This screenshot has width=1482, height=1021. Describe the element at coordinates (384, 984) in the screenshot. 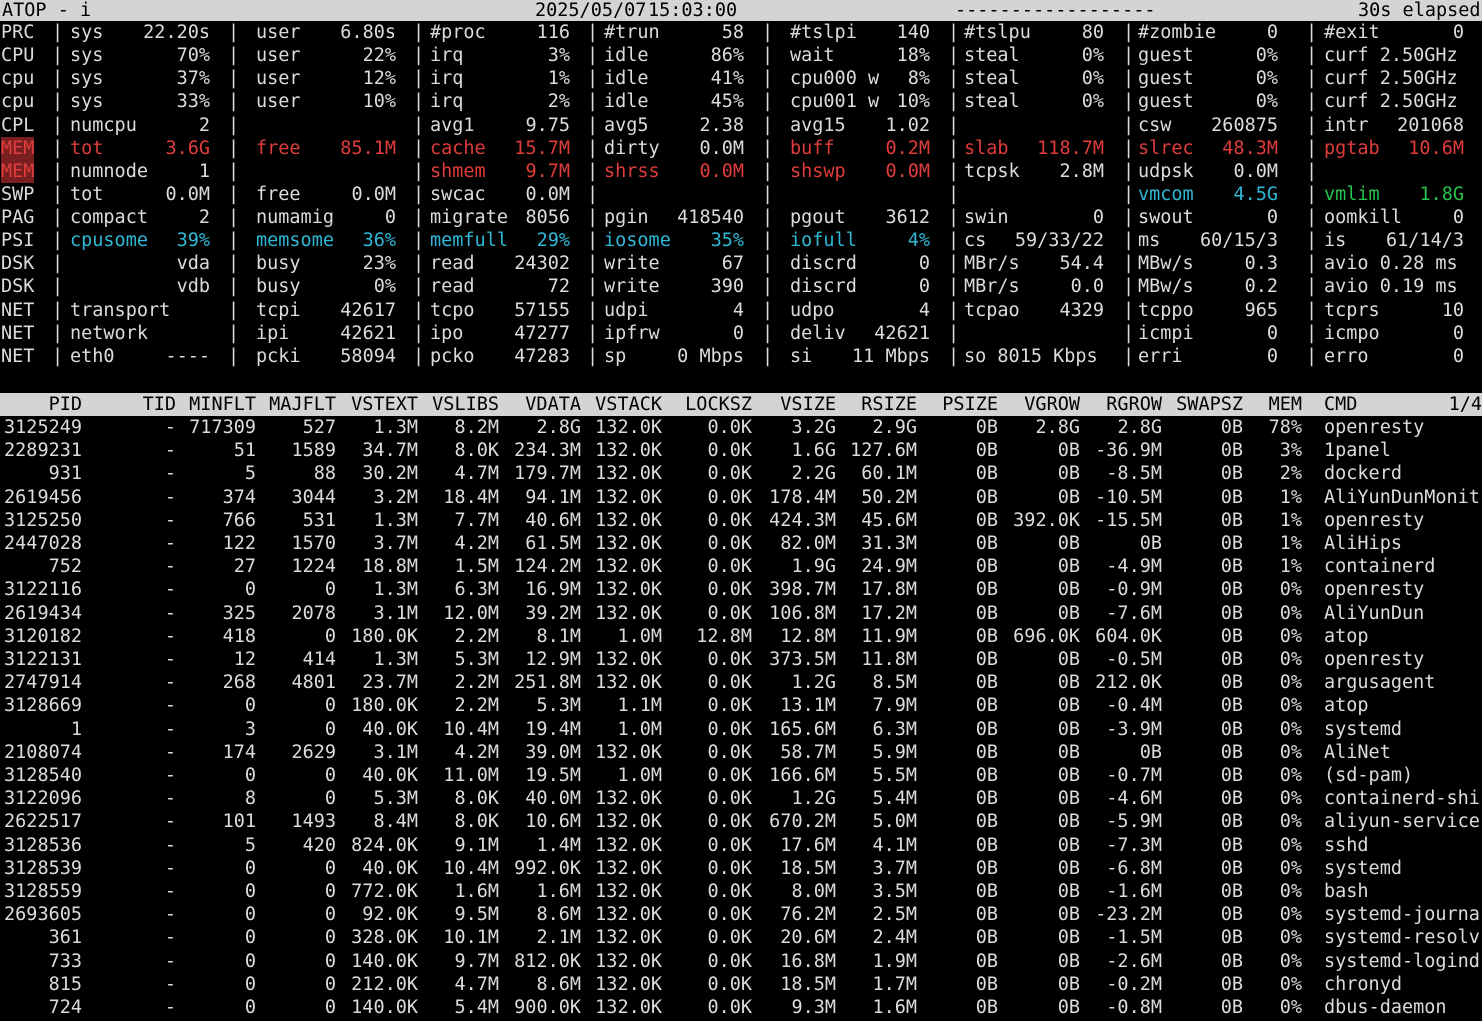

I see `cell-vstext: 212.0K` at that location.